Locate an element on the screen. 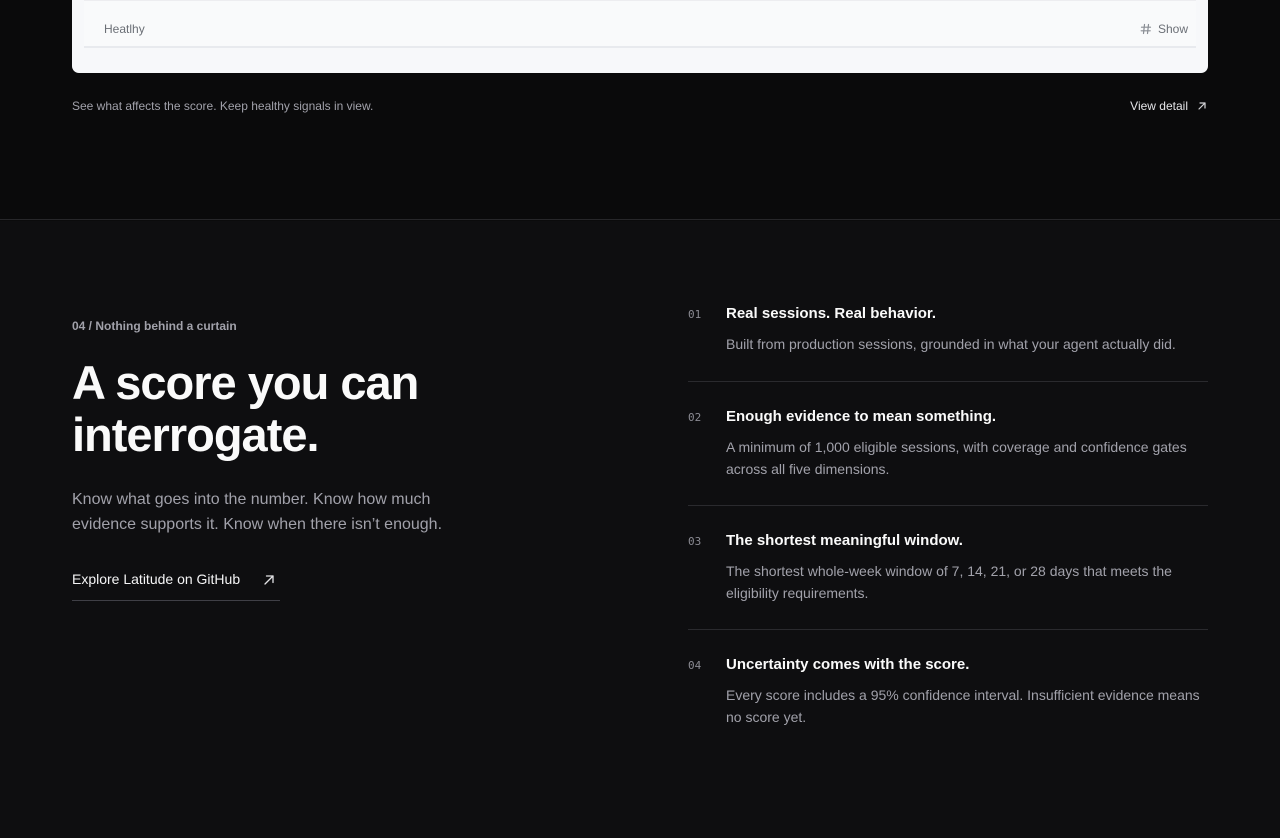  section-eyebrow: 04 / Nothing behind a curtain is located at coordinates (154, 326).